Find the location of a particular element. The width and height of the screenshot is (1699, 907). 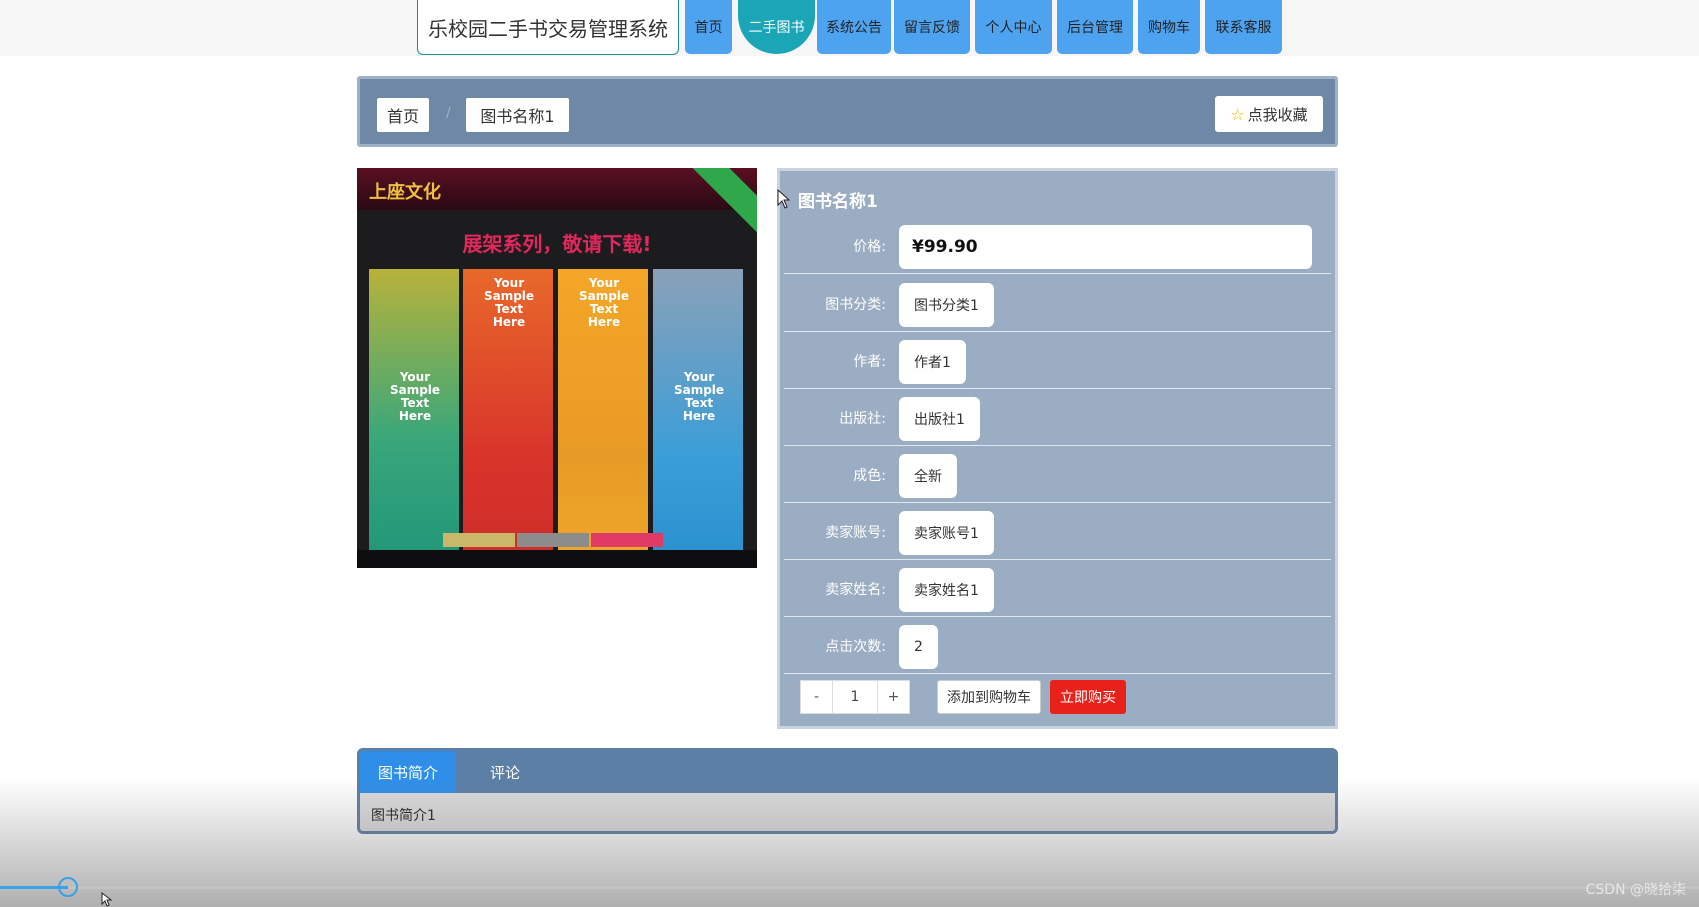

nav-personal-center: 个人中心 is located at coordinates (1013, 27).